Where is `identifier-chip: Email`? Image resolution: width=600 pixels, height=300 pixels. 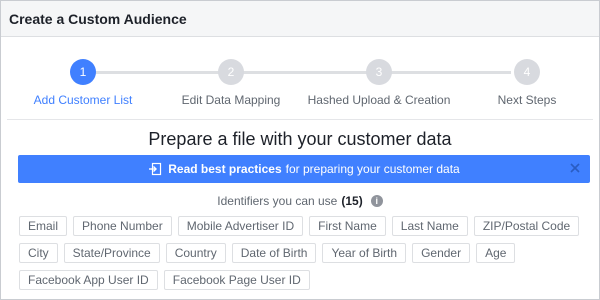 identifier-chip: Email is located at coordinates (43, 226).